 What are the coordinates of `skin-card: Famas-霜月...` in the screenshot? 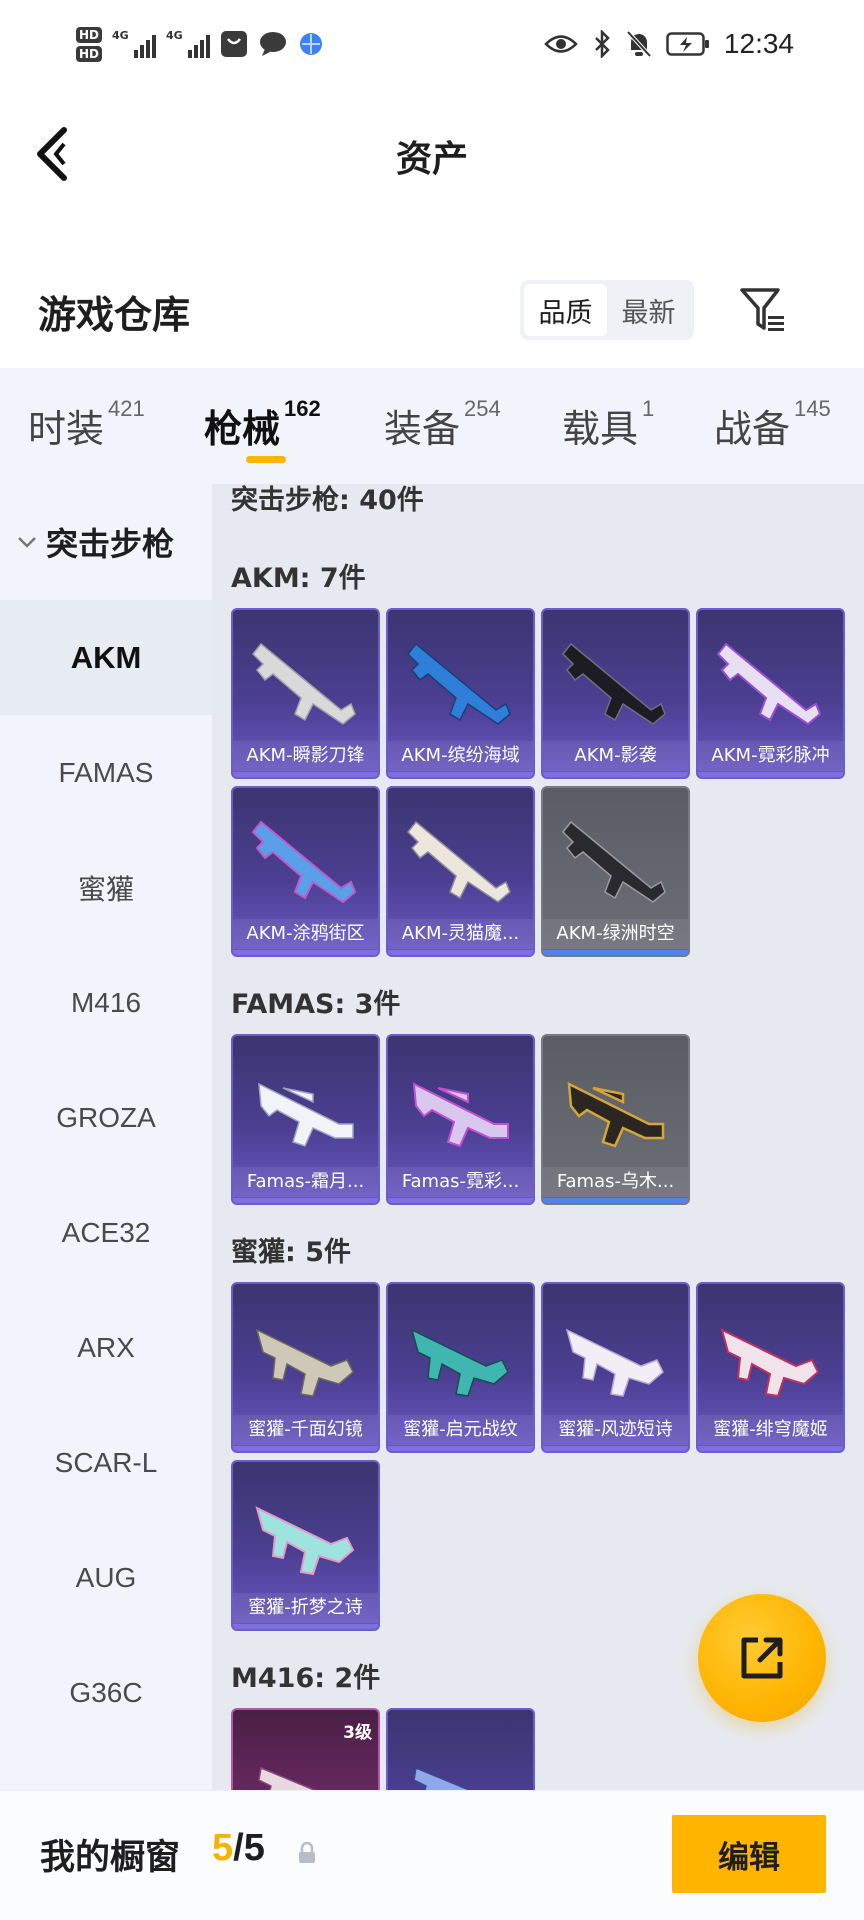 It's located at (305, 1119).